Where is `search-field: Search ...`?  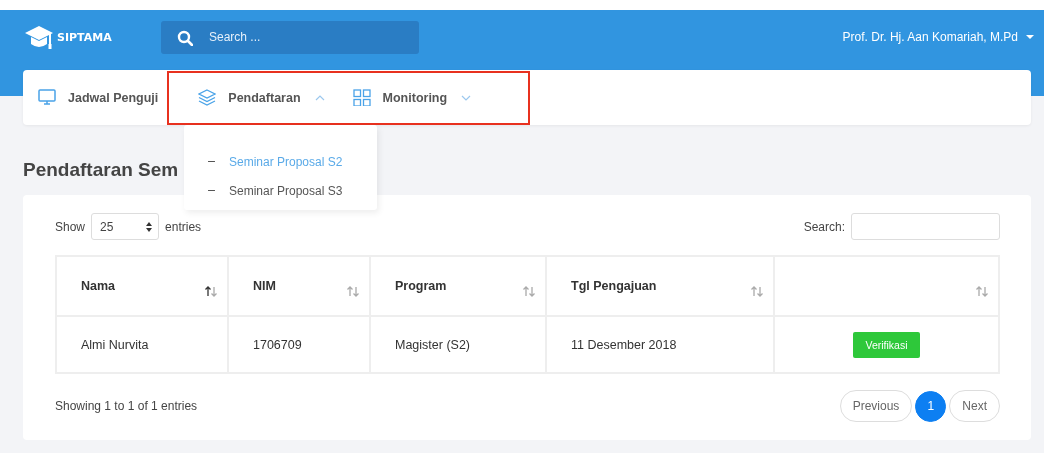
search-field: Search ... is located at coordinates (290, 37).